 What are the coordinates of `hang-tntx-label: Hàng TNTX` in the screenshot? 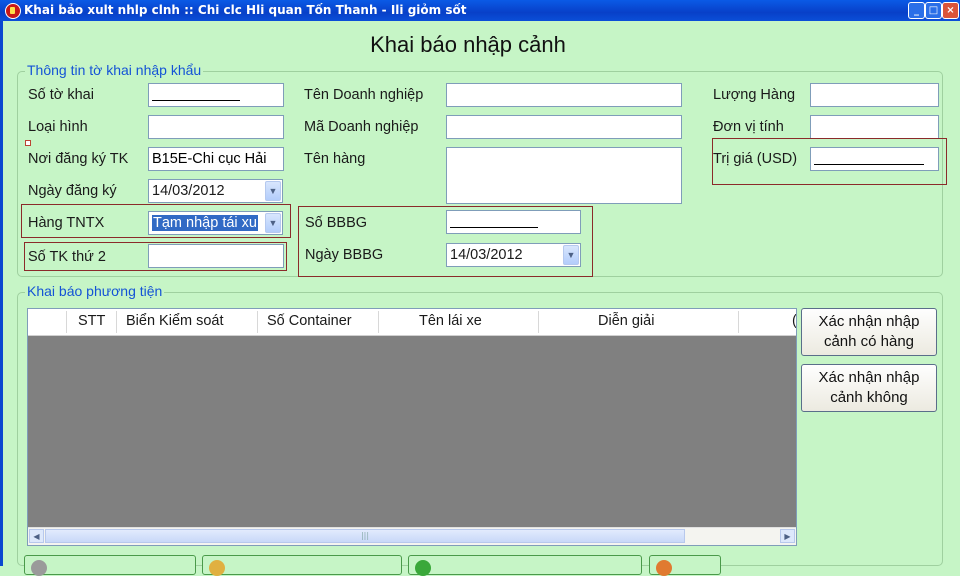 It's located at (66, 223).